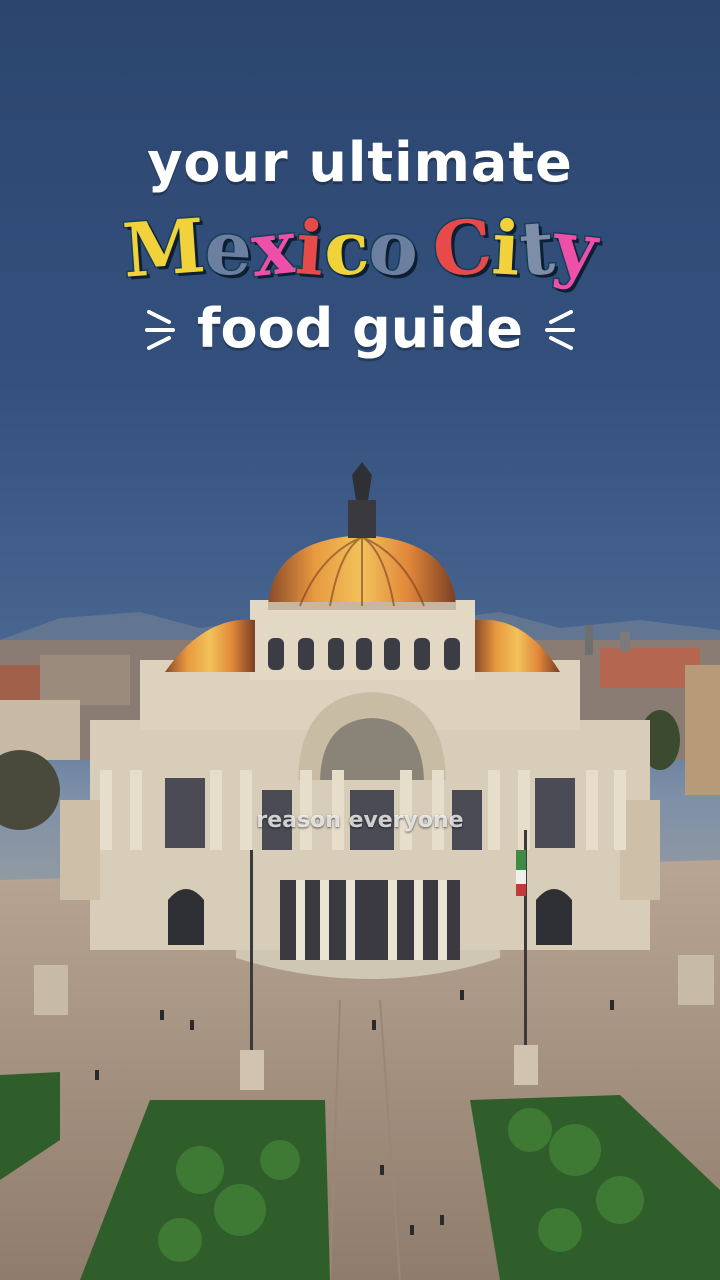  I want to click on title-letter: c, so click(347, 248).